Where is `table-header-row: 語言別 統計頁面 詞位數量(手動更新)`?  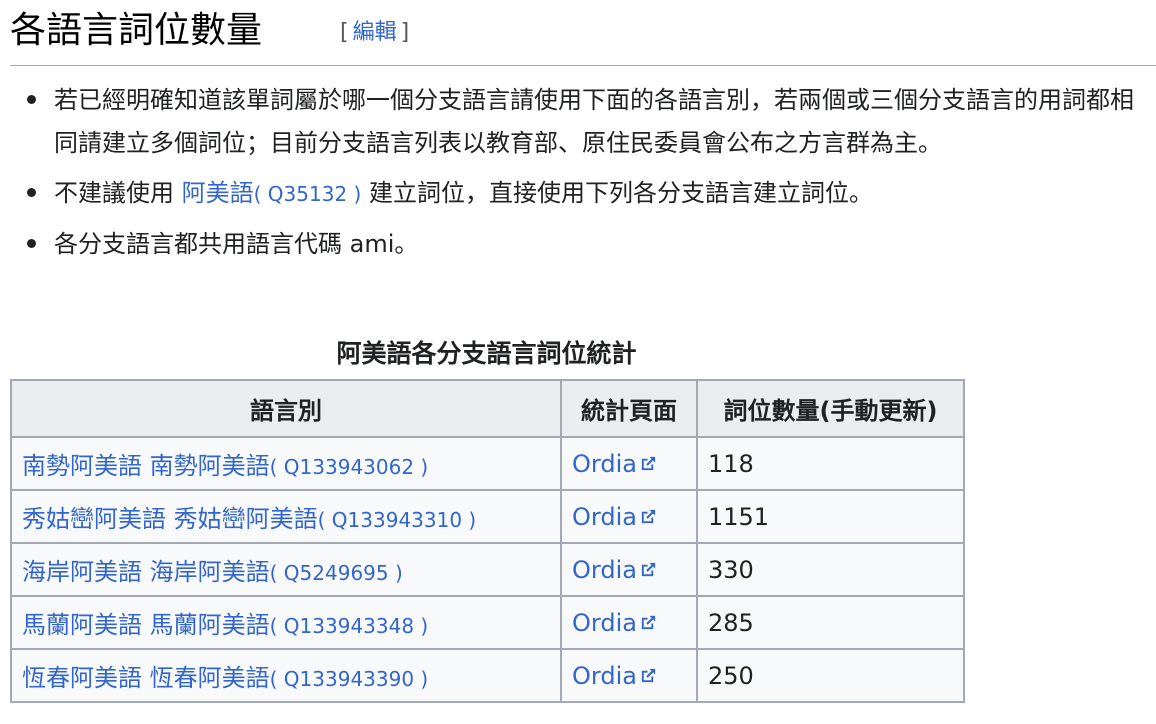
table-header-row: 語言別 統計頁面 詞位數量(手動更新) is located at coordinates (487, 408).